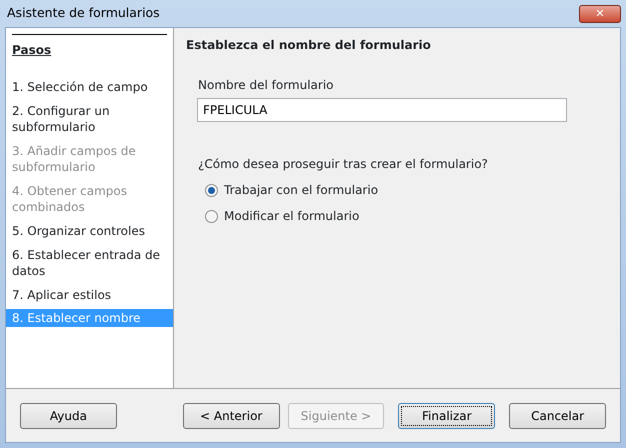 Image resolution: width=626 pixels, height=448 pixels. Describe the element at coordinates (68, 415) in the screenshot. I see `dialog-button: Ayuda` at that location.